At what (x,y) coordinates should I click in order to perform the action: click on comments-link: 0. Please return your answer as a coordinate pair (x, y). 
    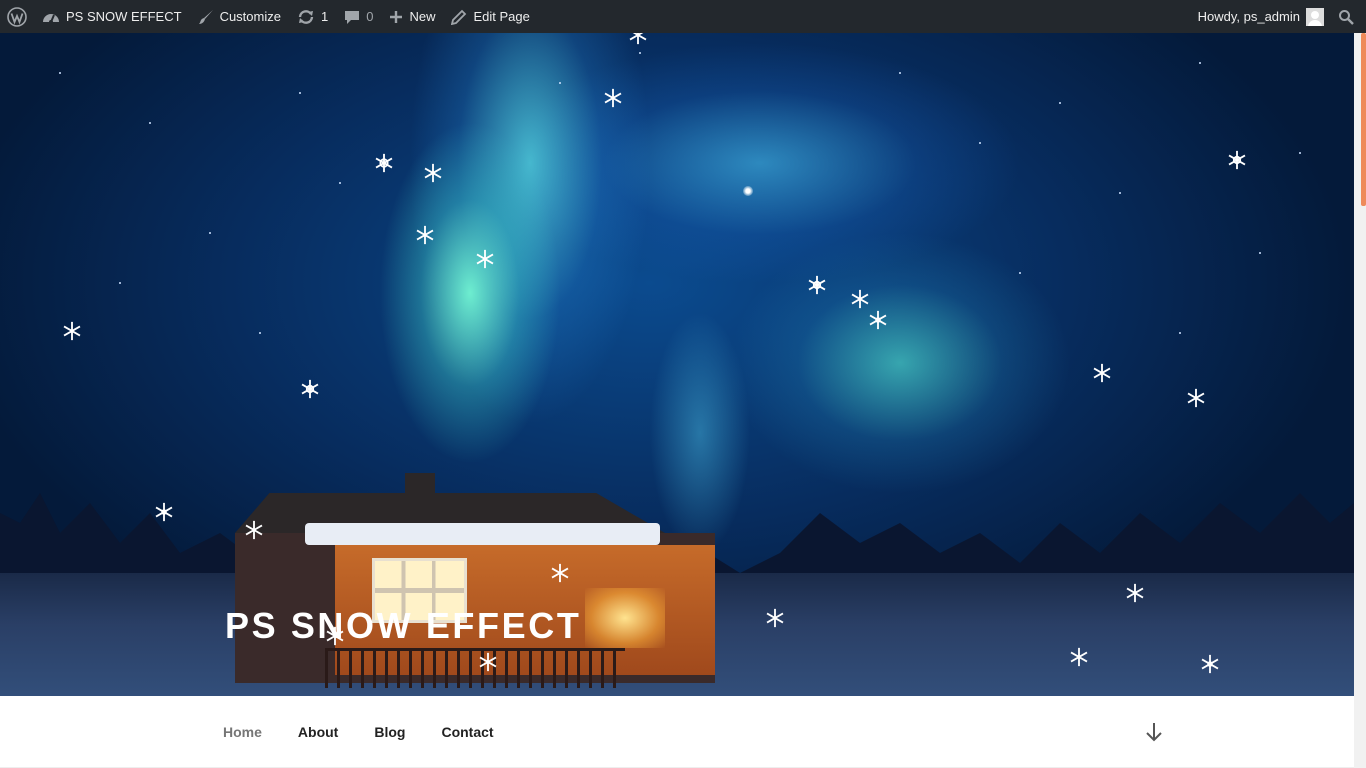
    Looking at the image, I should click on (358, 16).